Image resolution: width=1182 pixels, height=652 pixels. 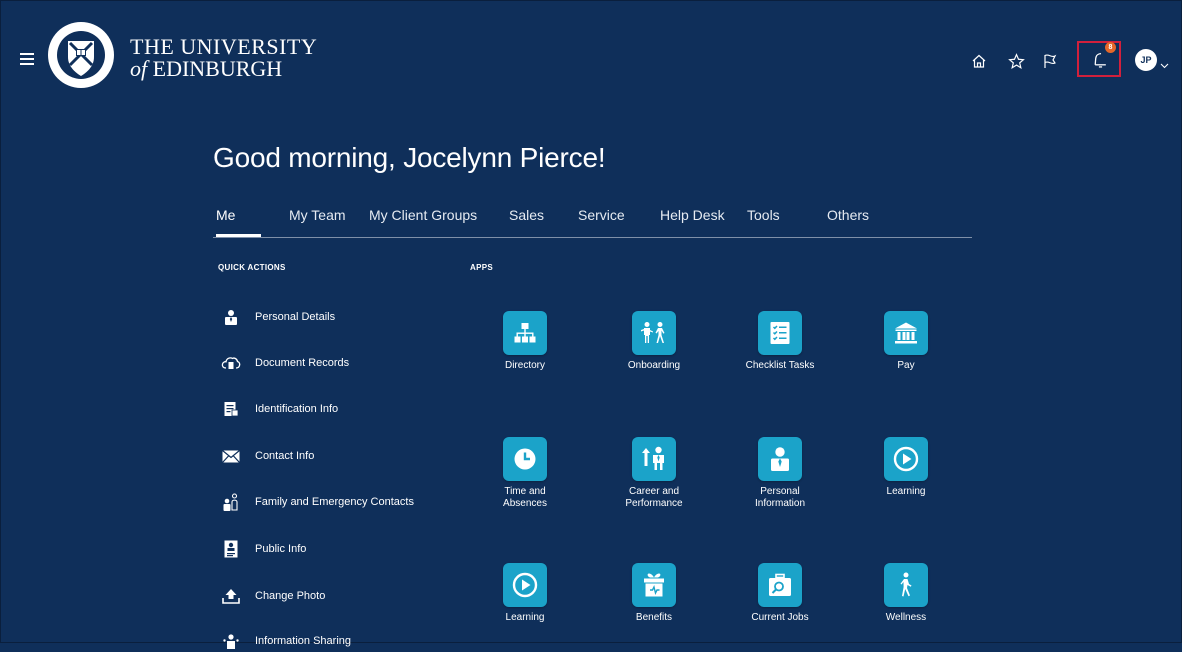 I want to click on app-time-and-absences: Time and Absences, so click(x=525, y=473).